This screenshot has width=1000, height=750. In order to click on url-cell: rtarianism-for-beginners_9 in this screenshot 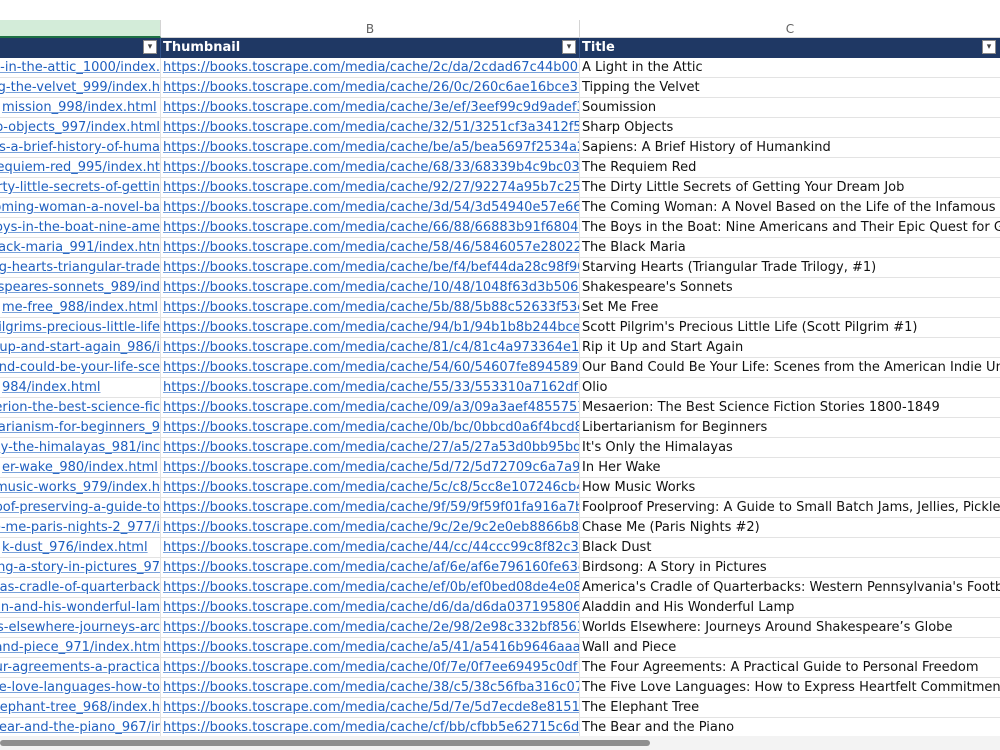, I will do `click(80, 428)`.